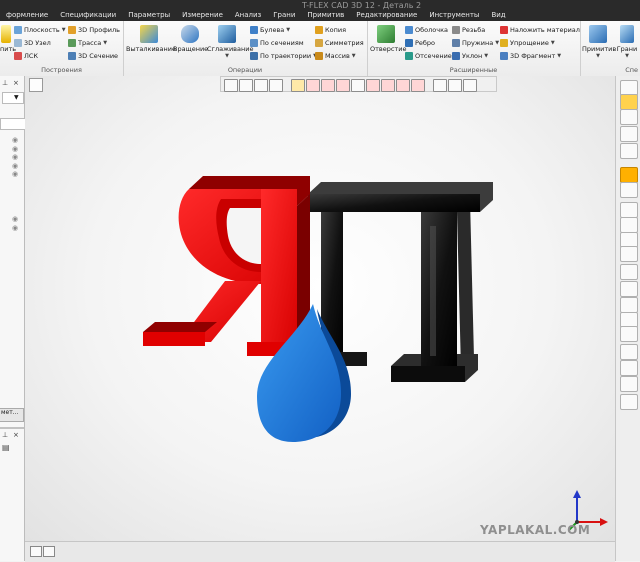 Image resolution: width=640 pixels, height=562 pixels. I want to click on menu-tab: Параметры, so click(149, 15).